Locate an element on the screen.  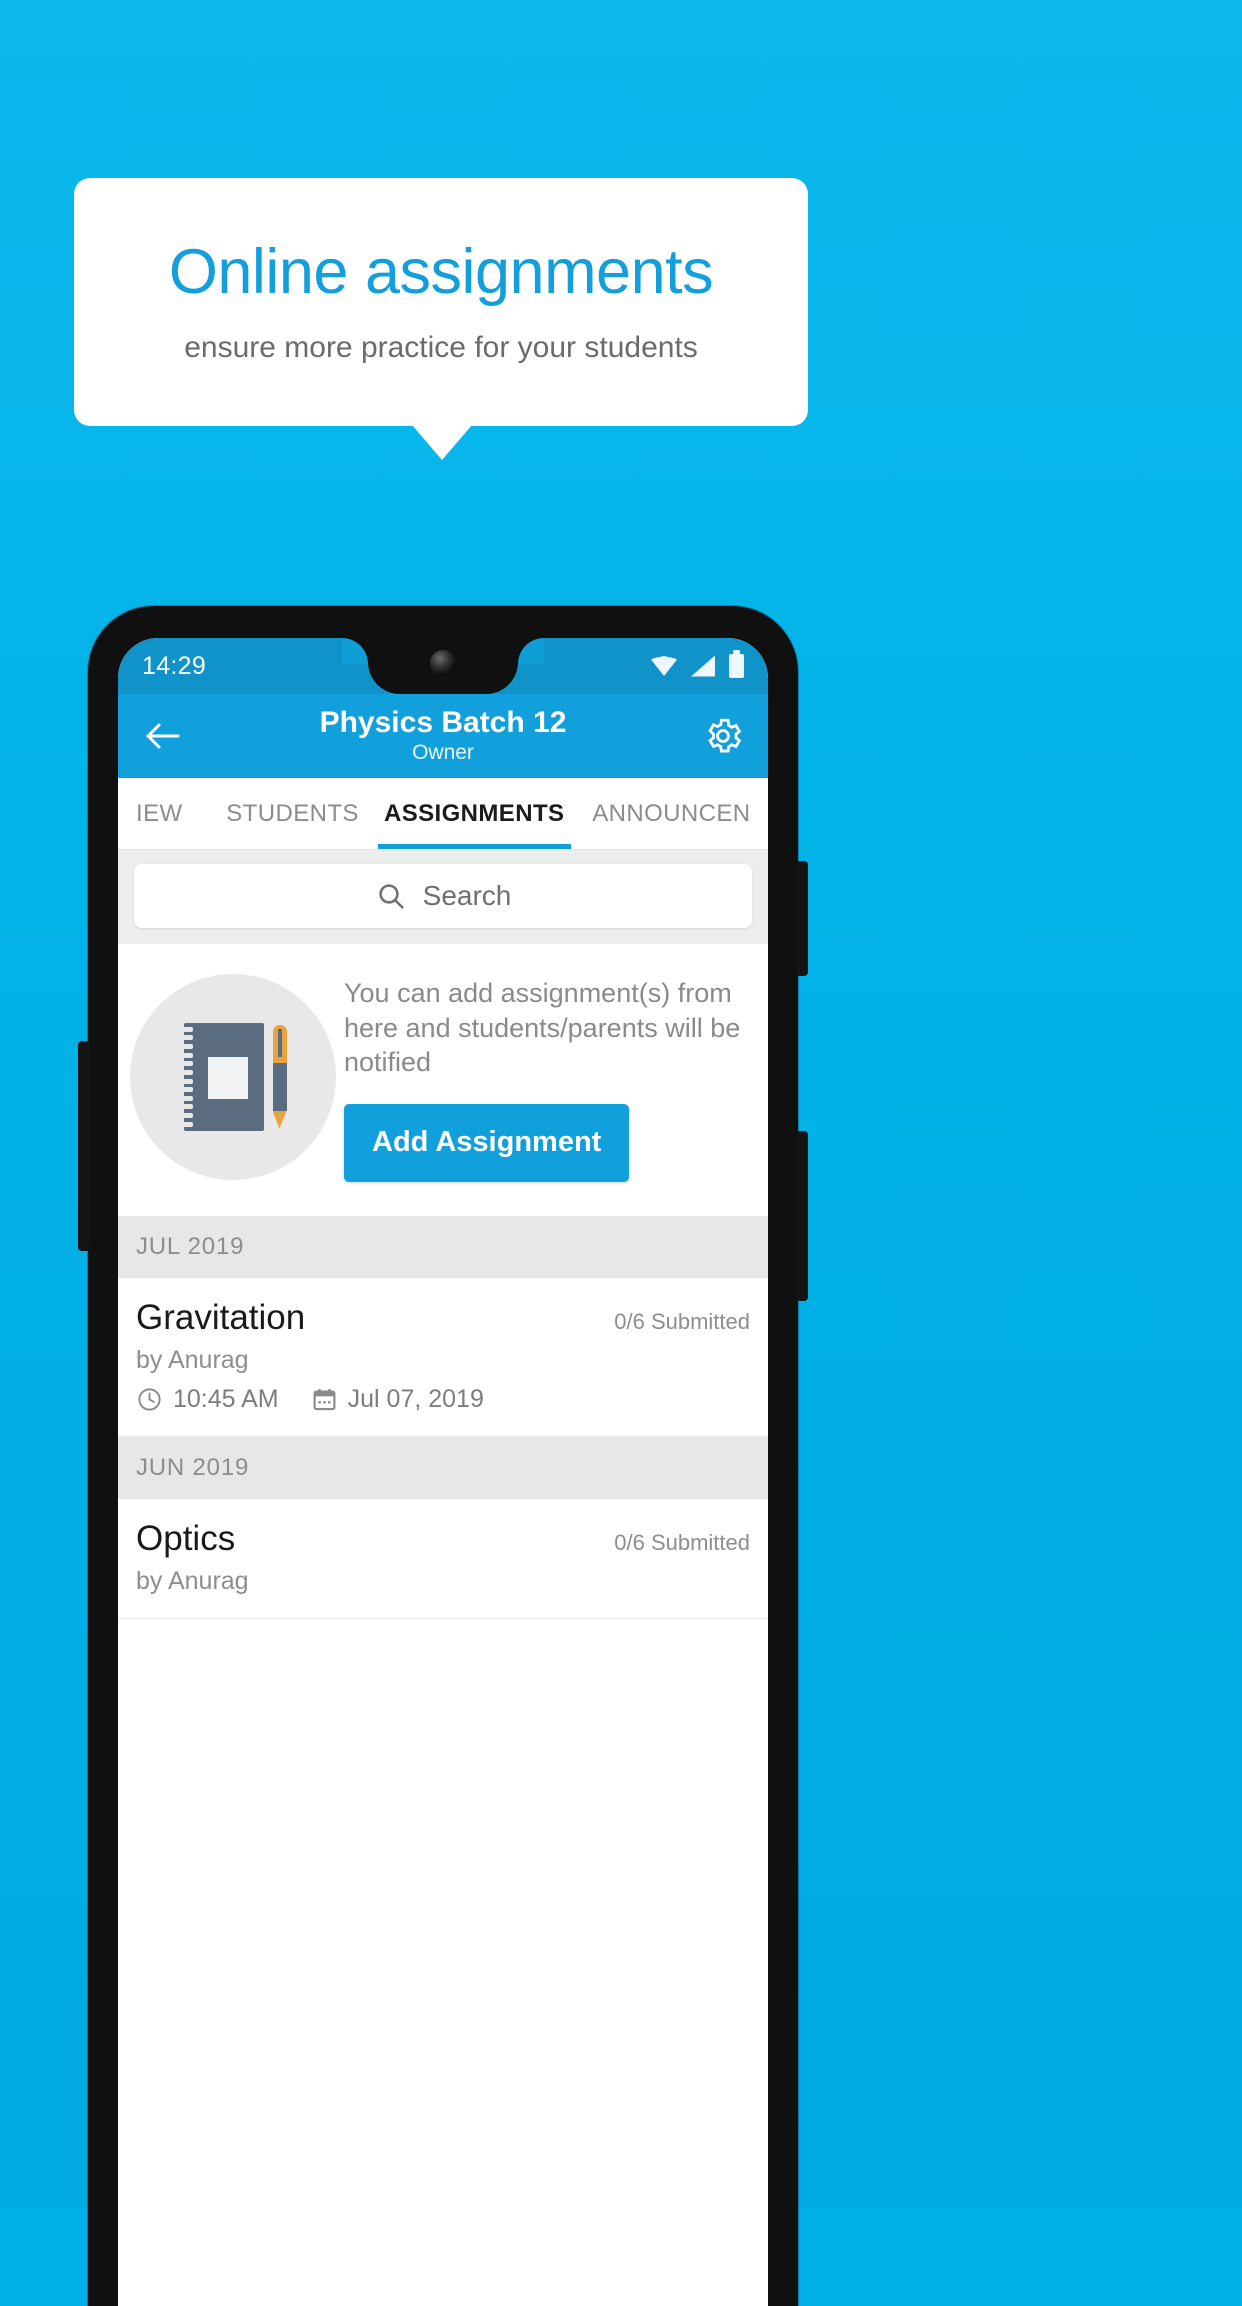
notch-ear-right is located at coordinates (531, 651).